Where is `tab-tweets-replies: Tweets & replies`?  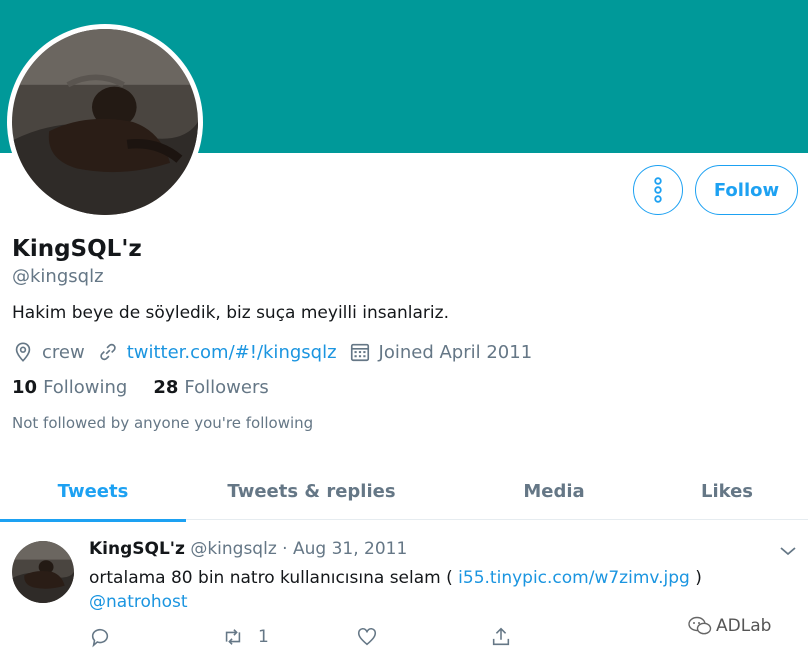
tab-tweets-replies: Tweets & replies is located at coordinates (311, 491).